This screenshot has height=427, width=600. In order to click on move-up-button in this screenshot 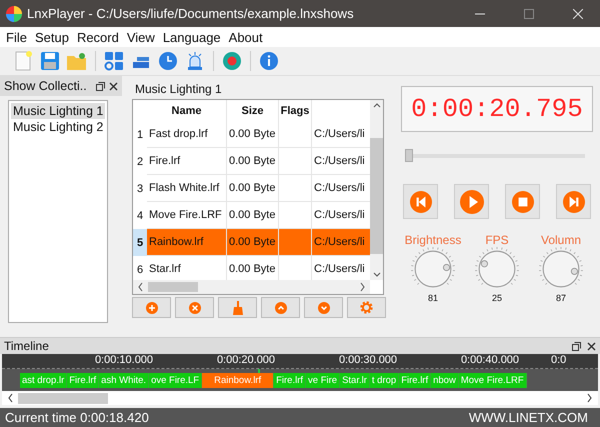, I will do `click(280, 307)`.